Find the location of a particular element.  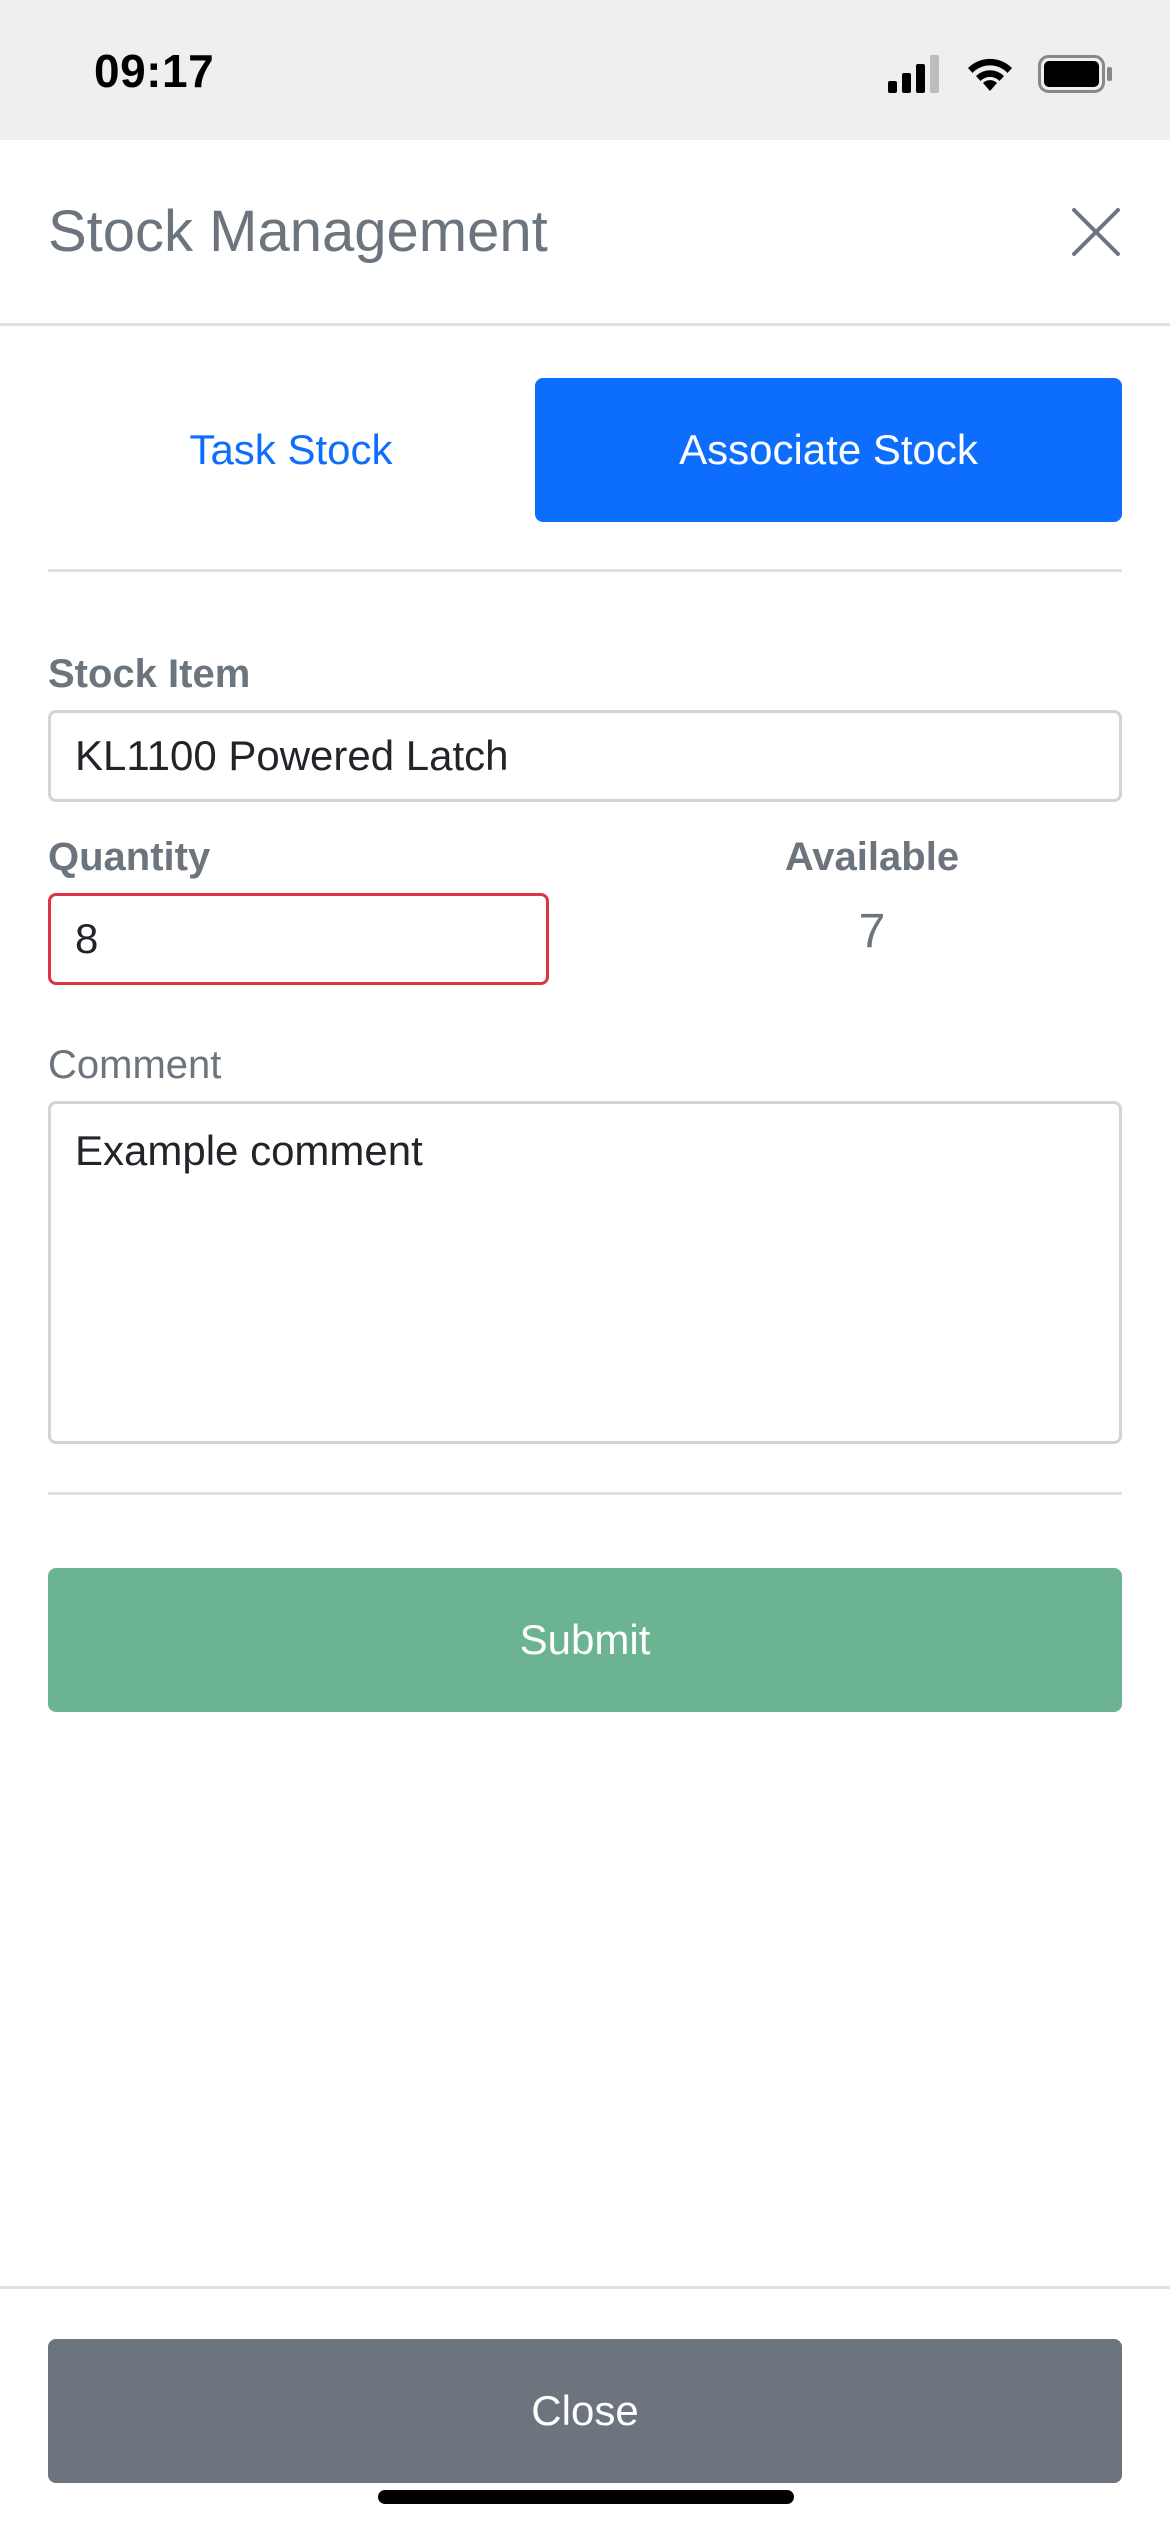

wifi-icon is located at coordinates (990, 74).